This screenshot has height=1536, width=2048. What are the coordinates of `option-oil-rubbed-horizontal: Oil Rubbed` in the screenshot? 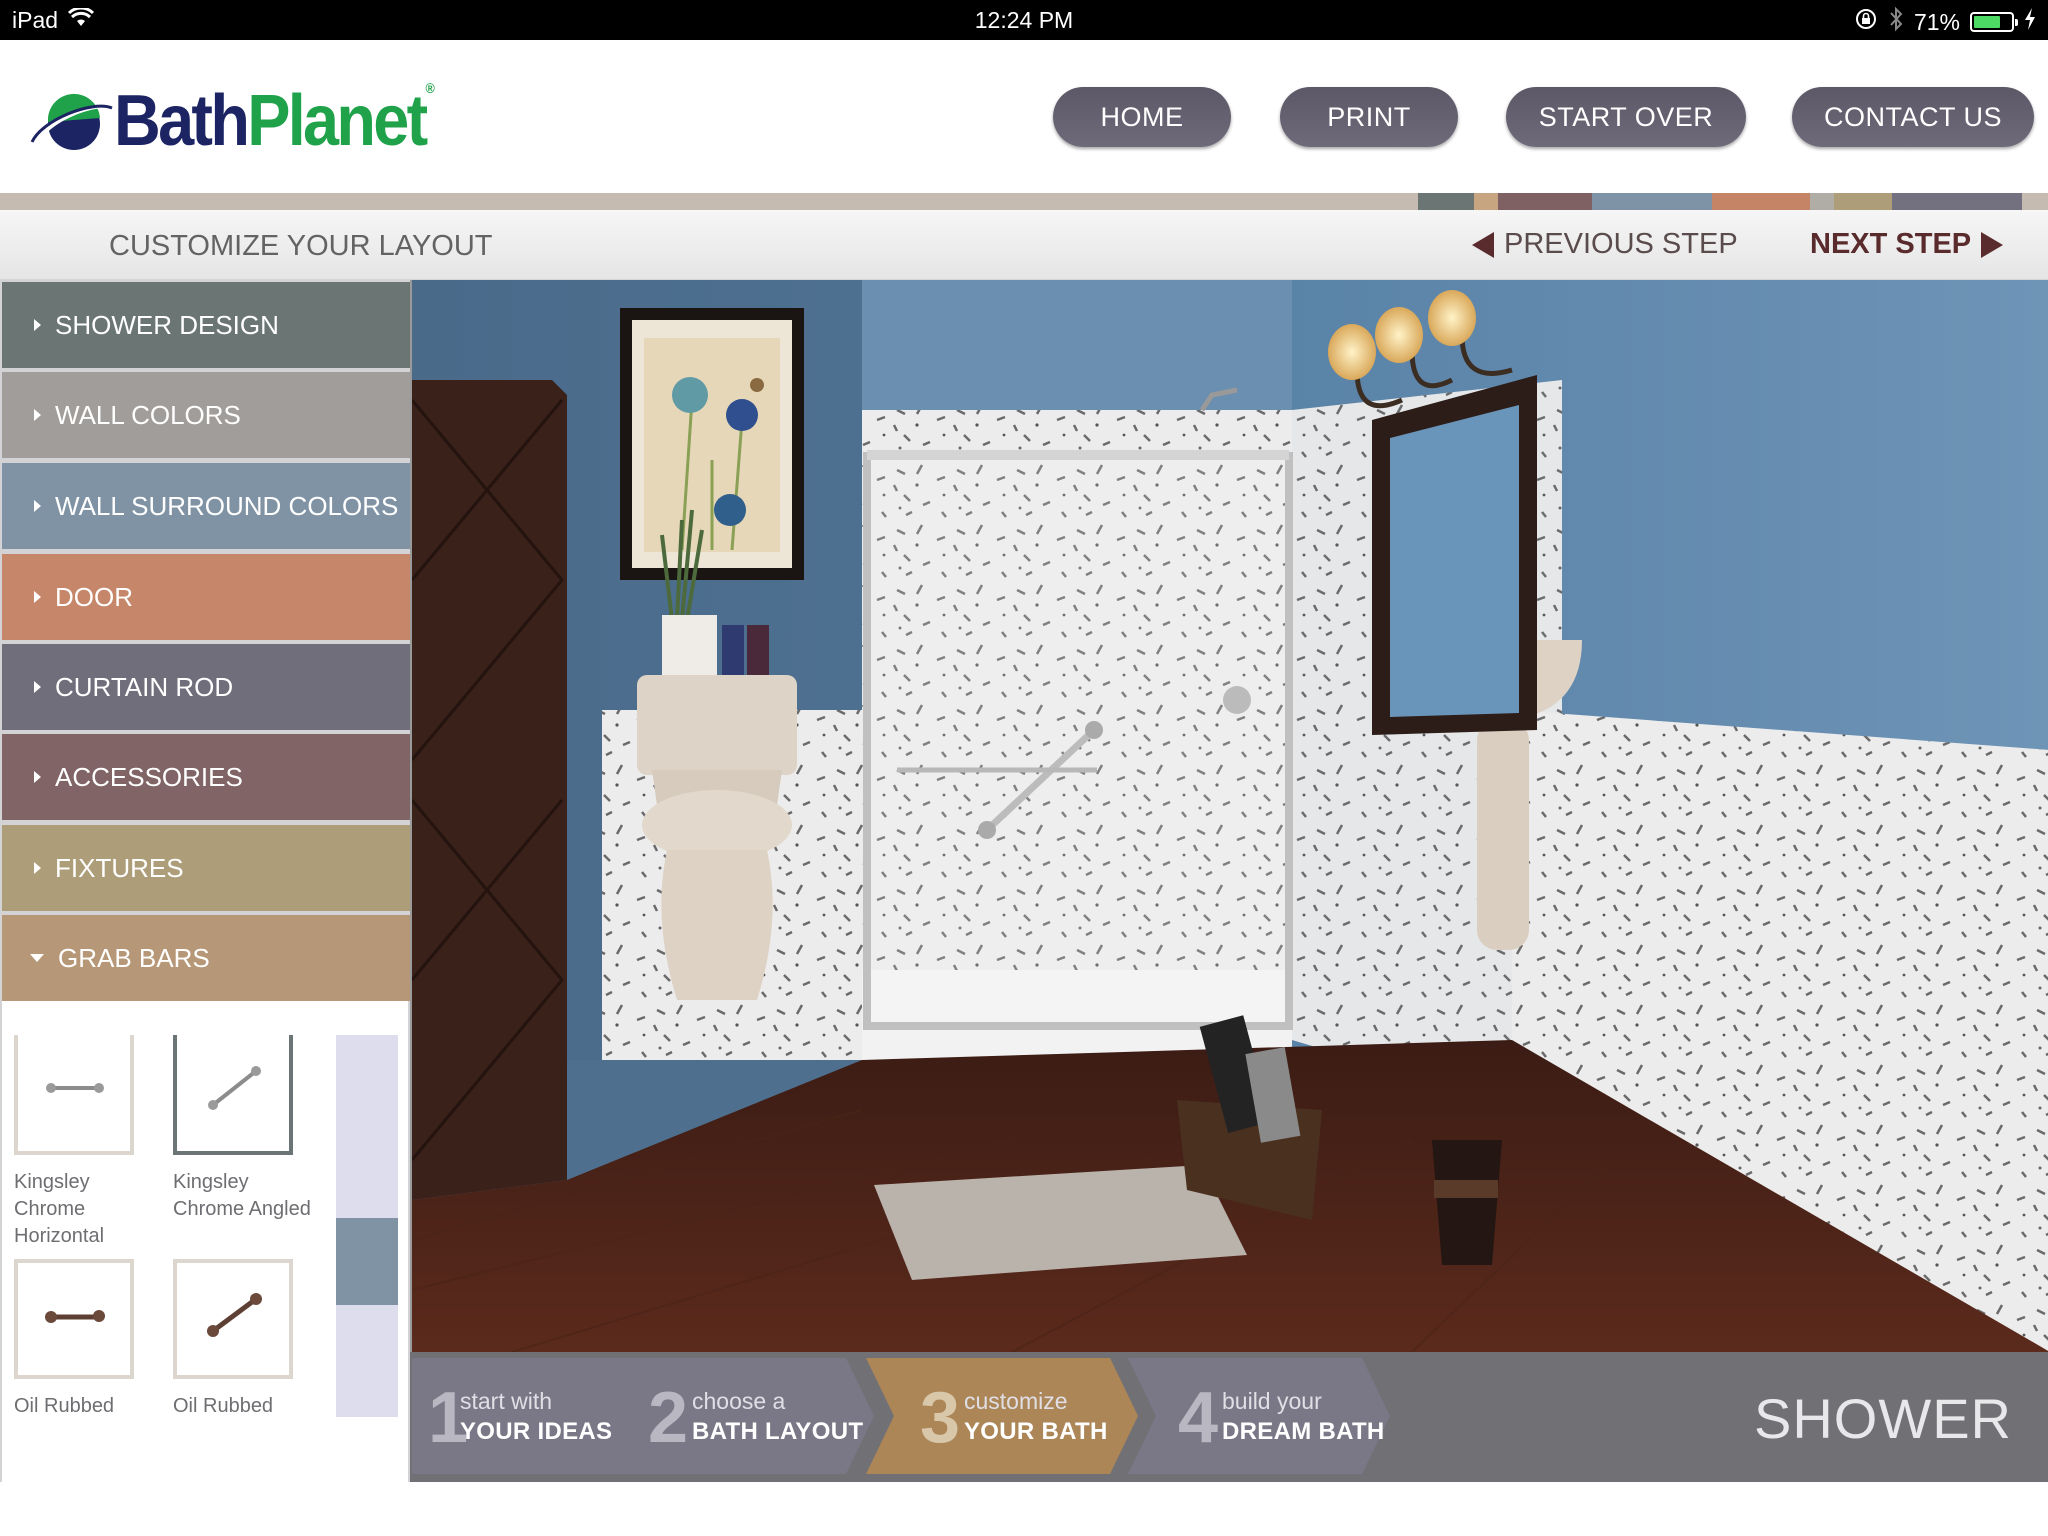 It's located at (84, 1339).